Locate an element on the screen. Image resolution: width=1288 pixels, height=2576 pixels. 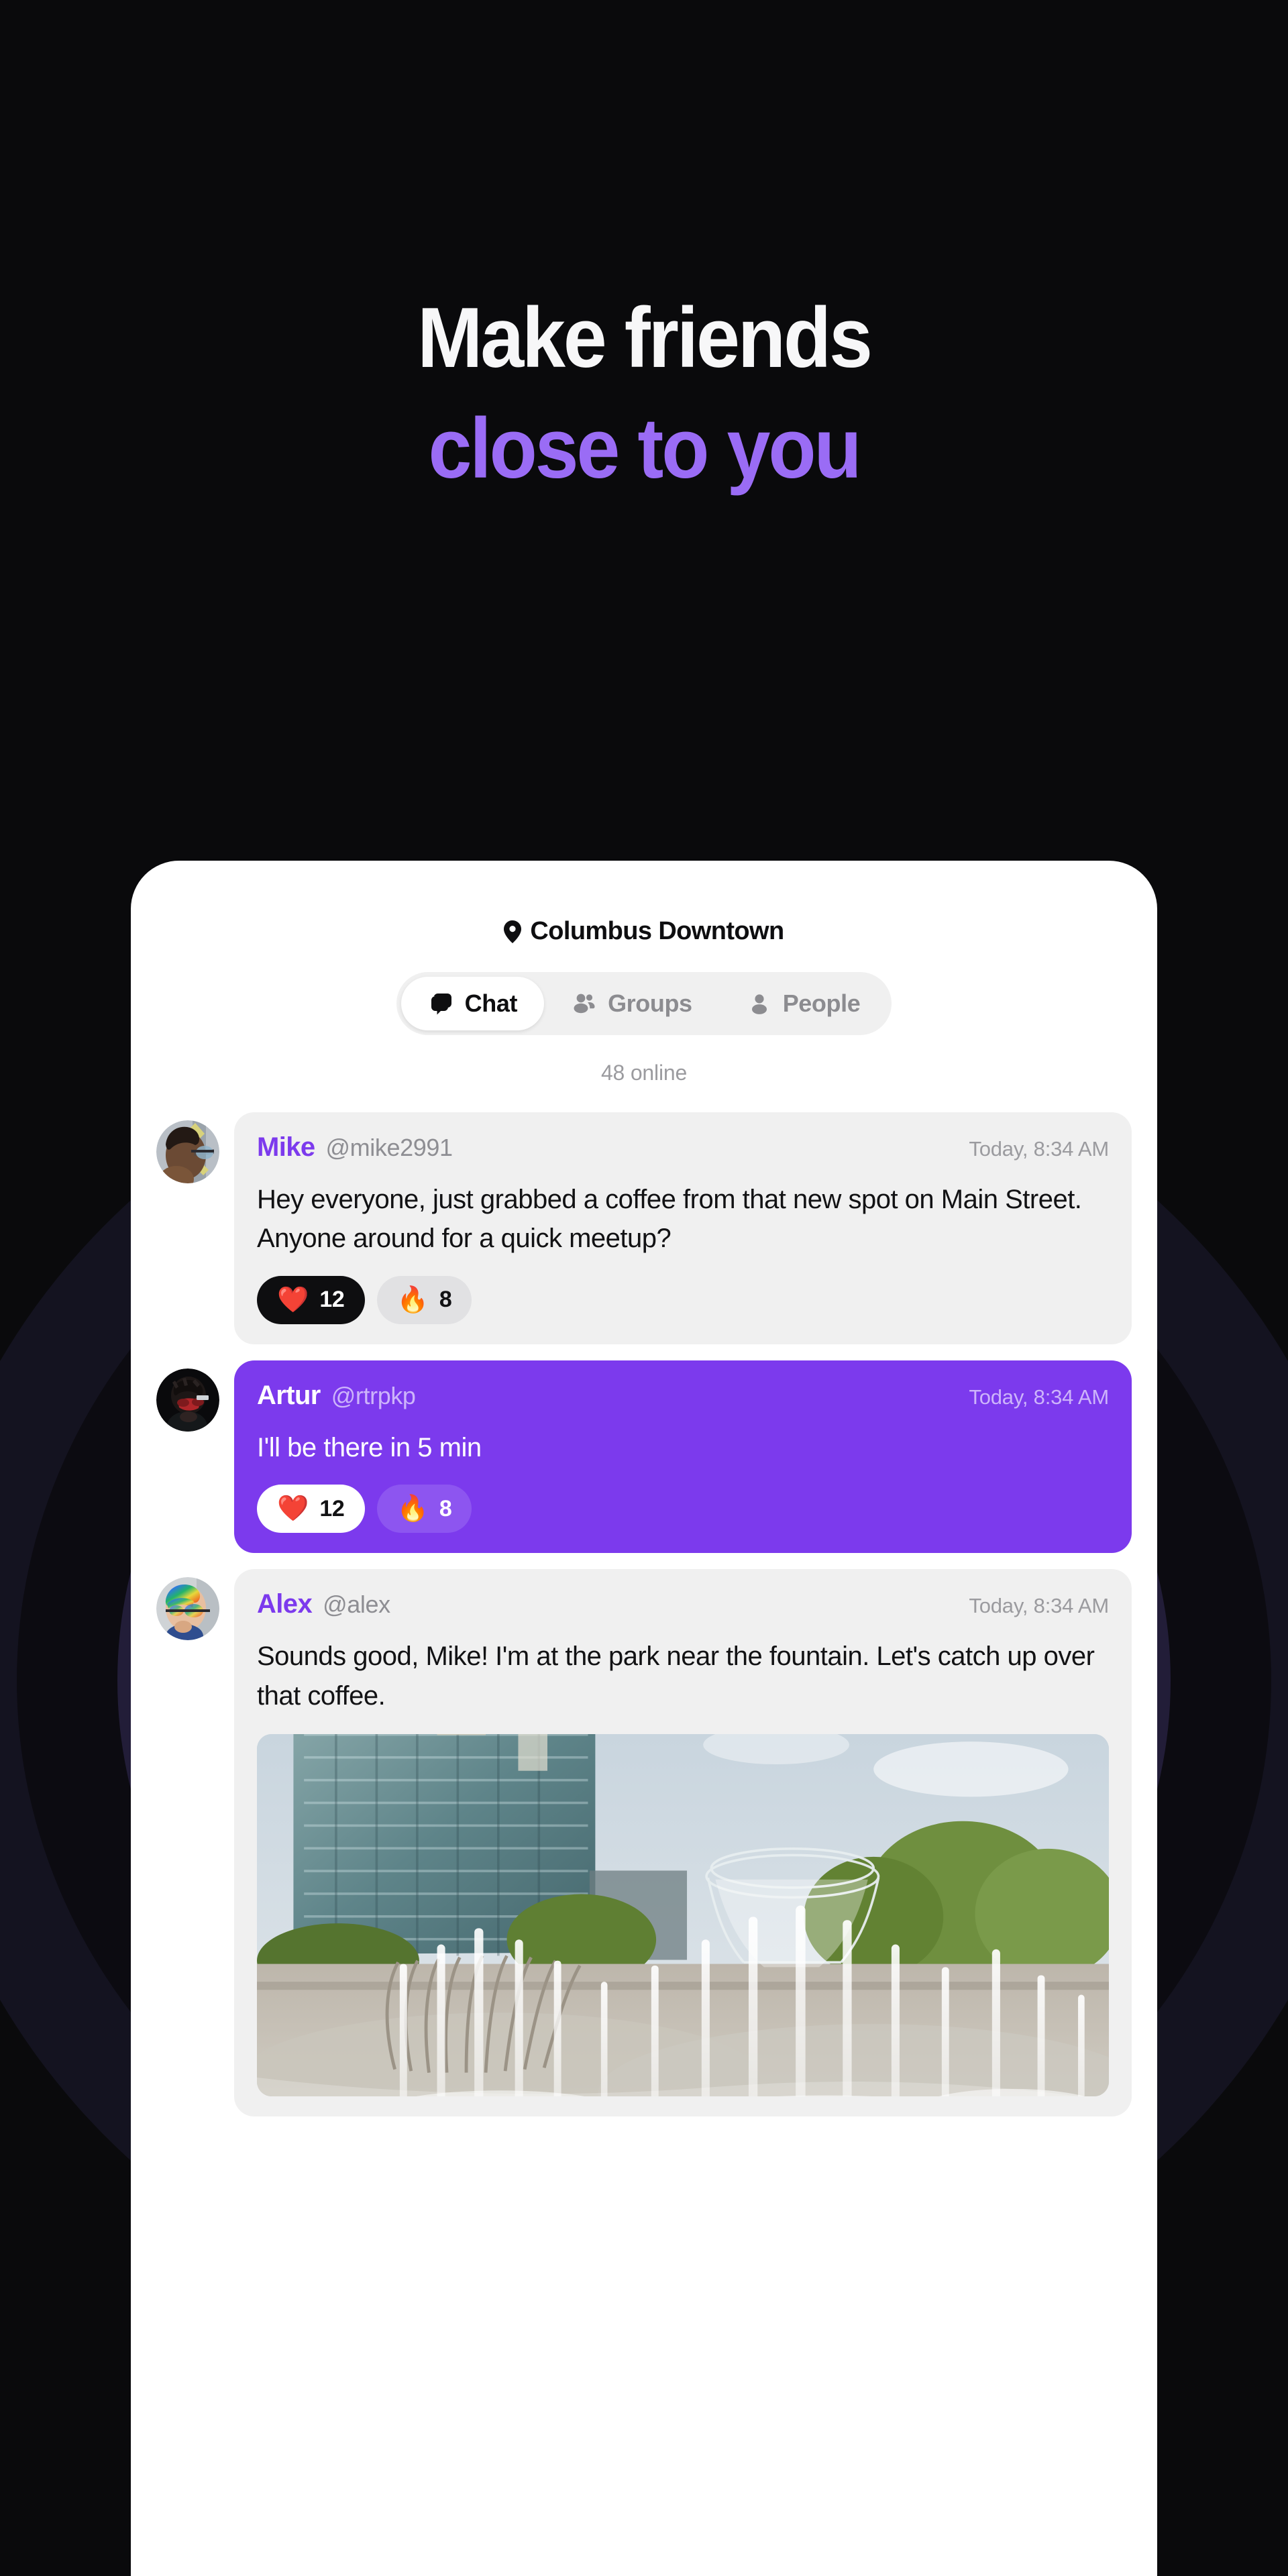
tab-people: People is located at coordinates (803, 1003).